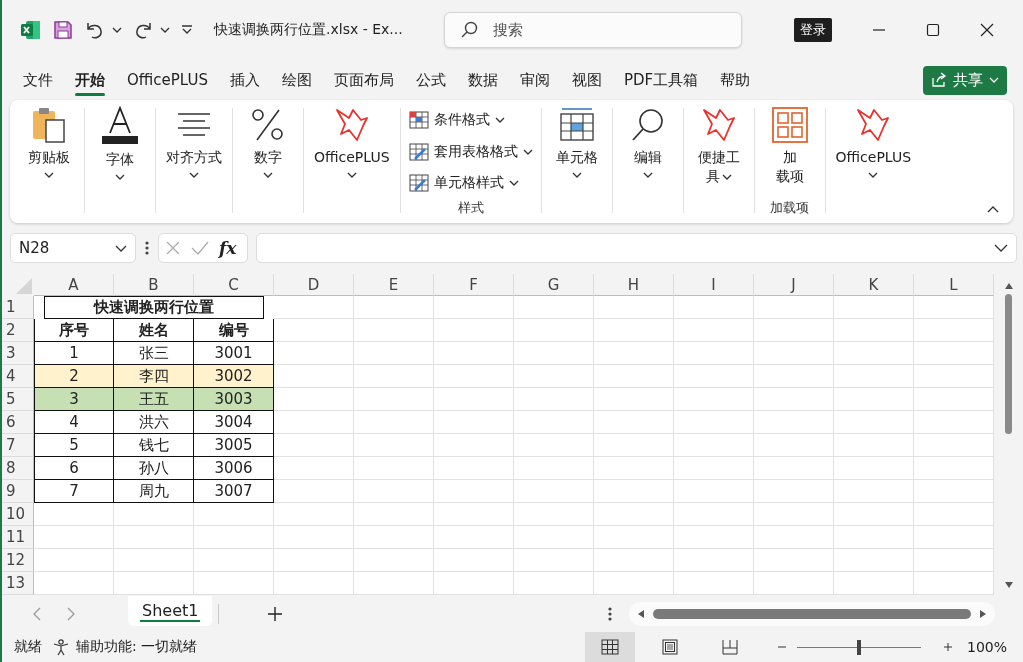 The image size is (1023, 662). Describe the element at coordinates (363, 80) in the screenshot. I see `menu-tab: 页面布局` at that location.